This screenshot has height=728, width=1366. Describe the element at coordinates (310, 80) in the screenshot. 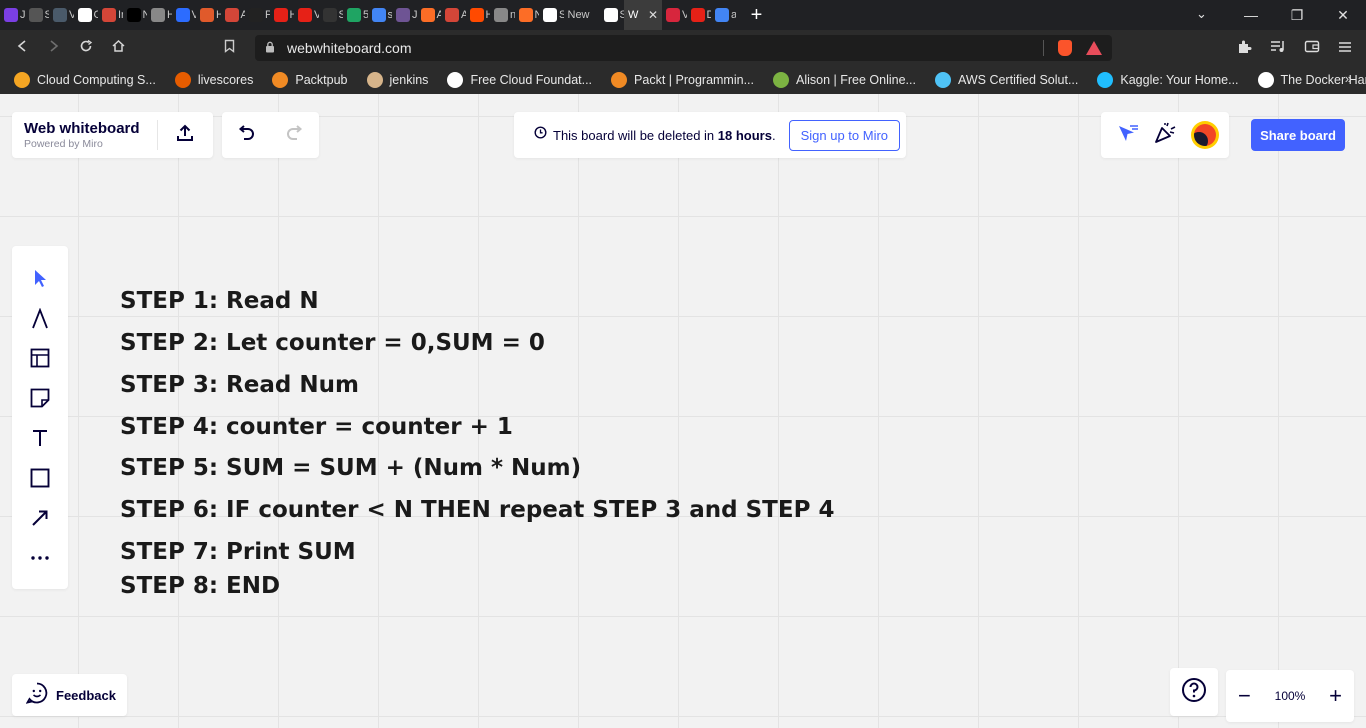

I see `bookmark-item: Packtpub` at that location.